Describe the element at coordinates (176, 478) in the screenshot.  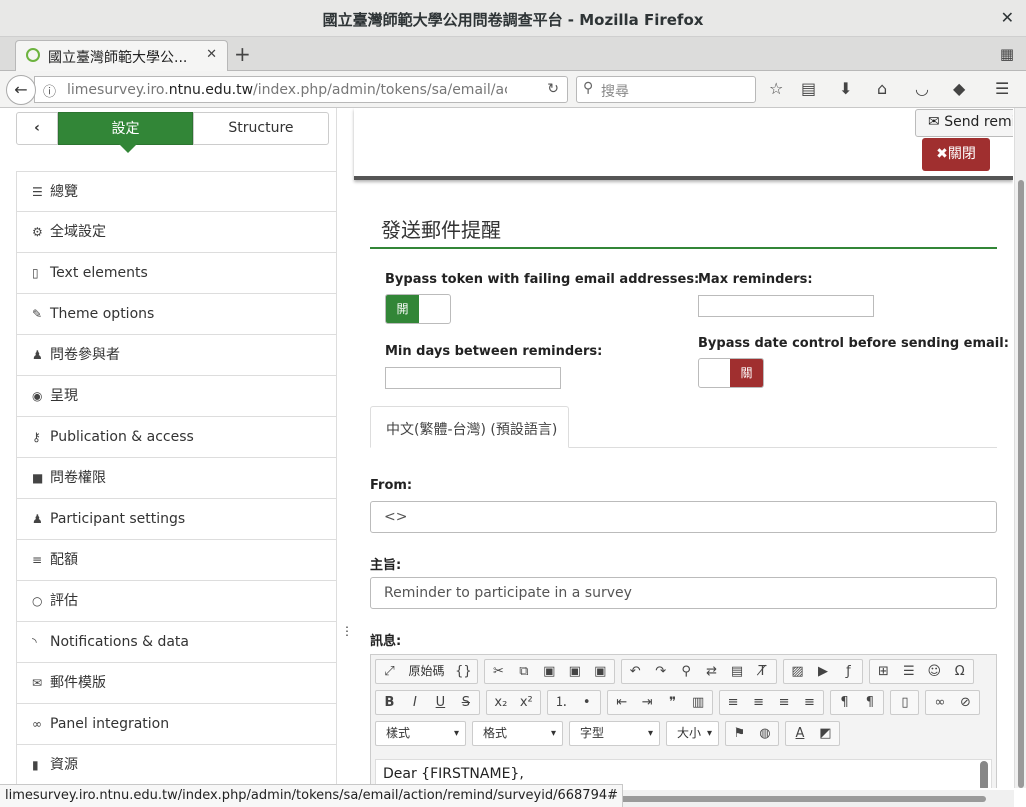
I see `sidebar-item-permissions: ■ 問卷權限` at that location.